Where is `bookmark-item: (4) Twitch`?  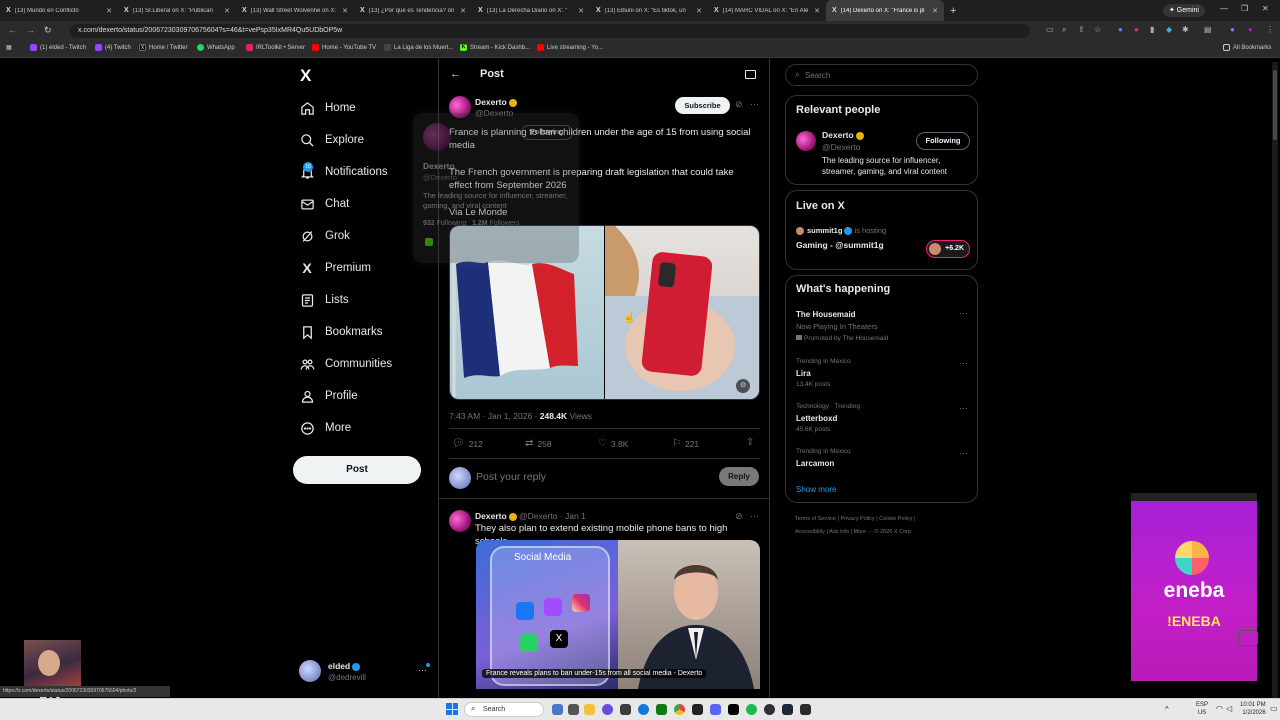 bookmark-item: (4) Twitch is located at coordinates (113, 47).